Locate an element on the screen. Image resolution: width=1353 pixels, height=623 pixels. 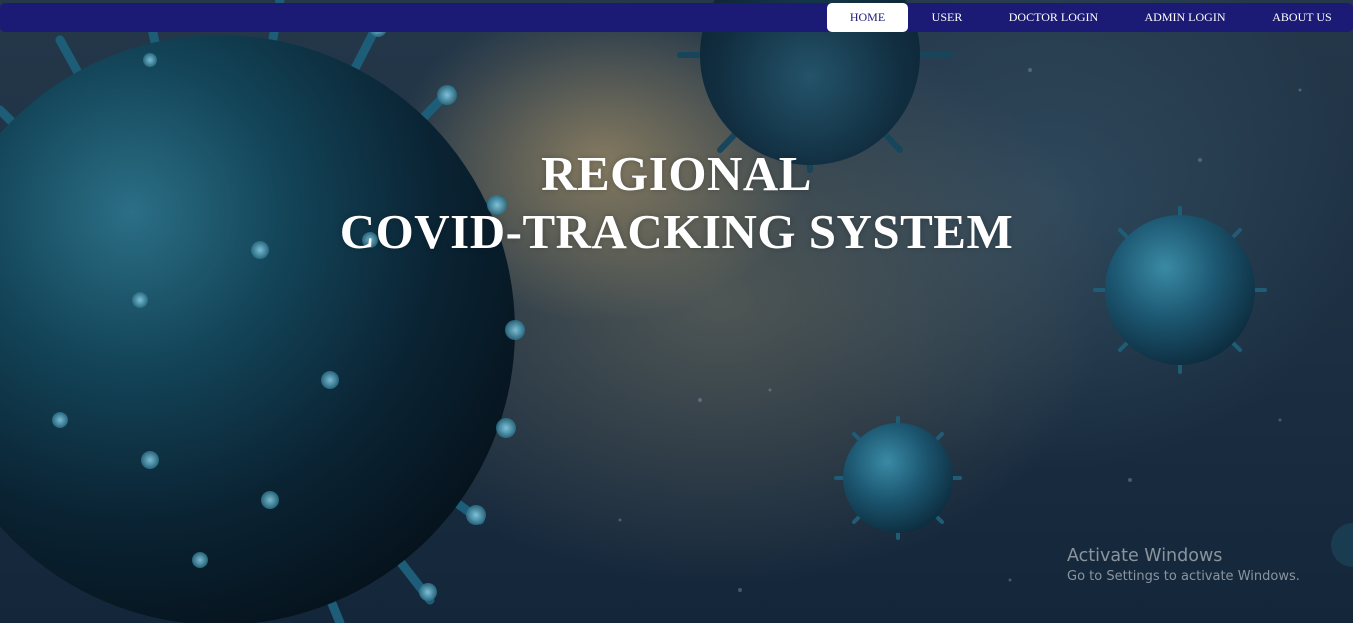
center-virus-particle is located at coordinates (898, 478).